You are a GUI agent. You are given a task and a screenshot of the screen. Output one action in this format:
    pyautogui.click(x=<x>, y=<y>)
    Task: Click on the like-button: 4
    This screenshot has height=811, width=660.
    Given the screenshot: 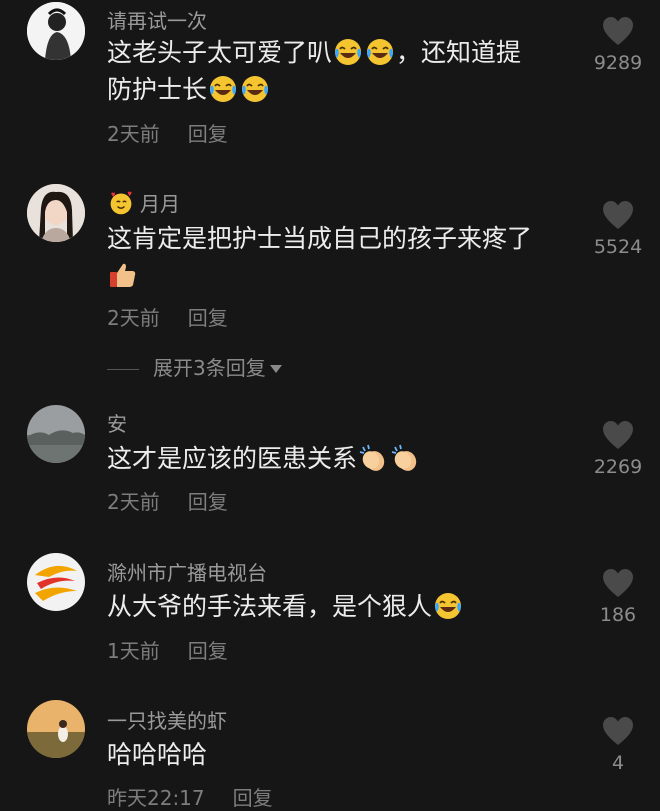 What is the action you would take?
    pyautogui.click(x=618, y=745)
    